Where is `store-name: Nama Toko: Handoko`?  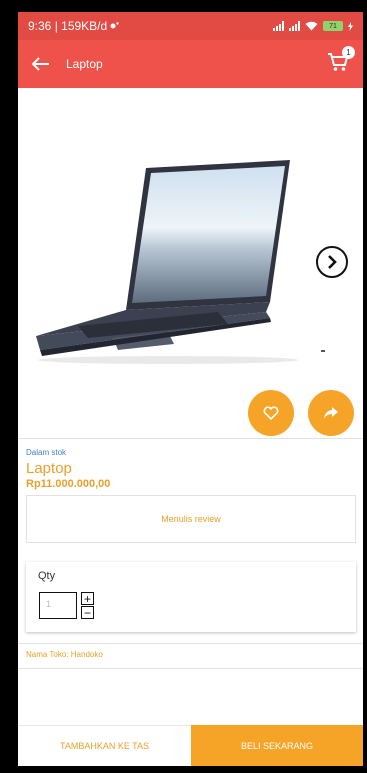 store-name: Nama Toko: Handoko is located at coordinates (64, 654).